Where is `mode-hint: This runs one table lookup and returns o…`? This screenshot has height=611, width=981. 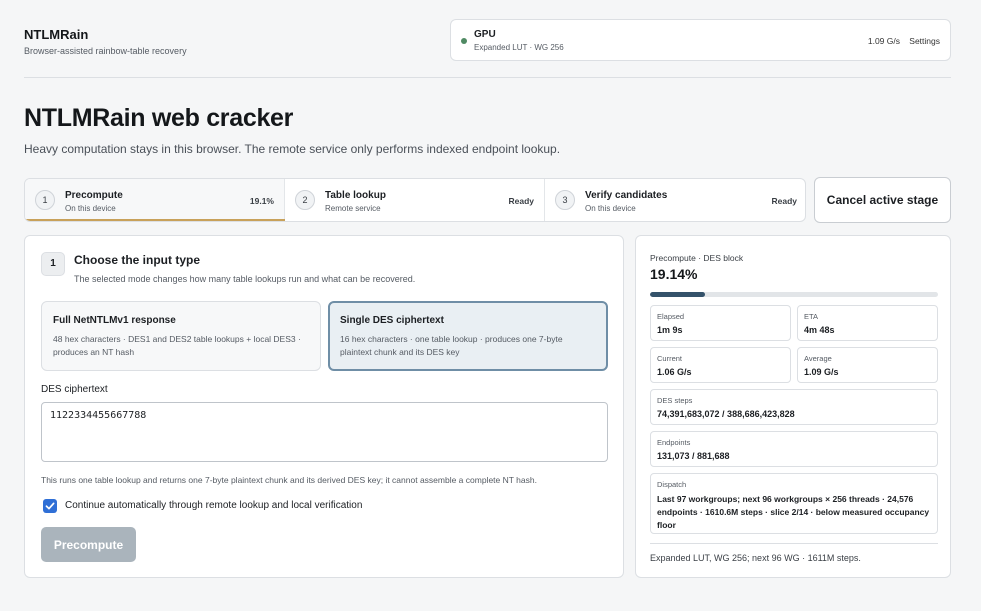 mode-hint: This runs one table lookup and returns o… is located at coordinates (289, 480).